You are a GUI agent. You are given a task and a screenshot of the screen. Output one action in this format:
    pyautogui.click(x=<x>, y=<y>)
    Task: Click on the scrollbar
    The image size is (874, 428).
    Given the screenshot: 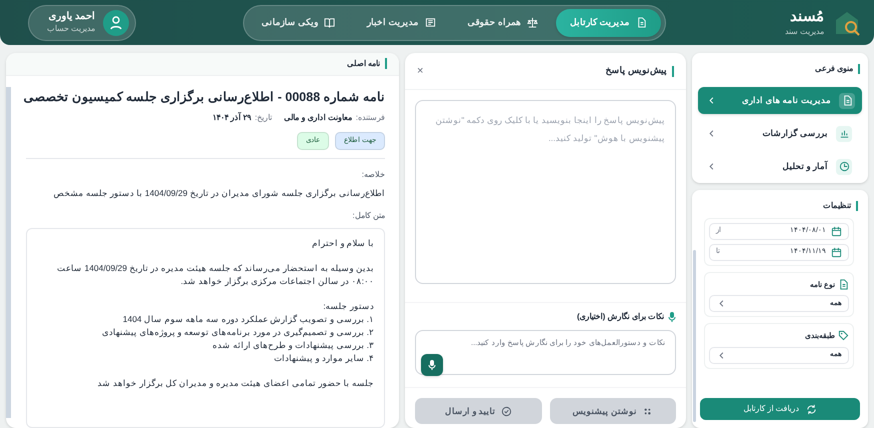 What is the action you would take?
    pyautogui.click(x=8, y=252)
    